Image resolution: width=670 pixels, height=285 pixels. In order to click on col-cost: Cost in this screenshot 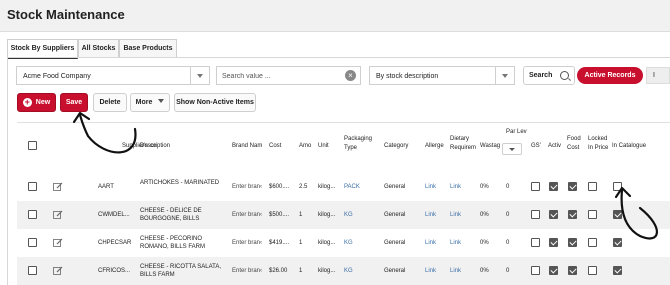, I will do `click(275, 146)`.